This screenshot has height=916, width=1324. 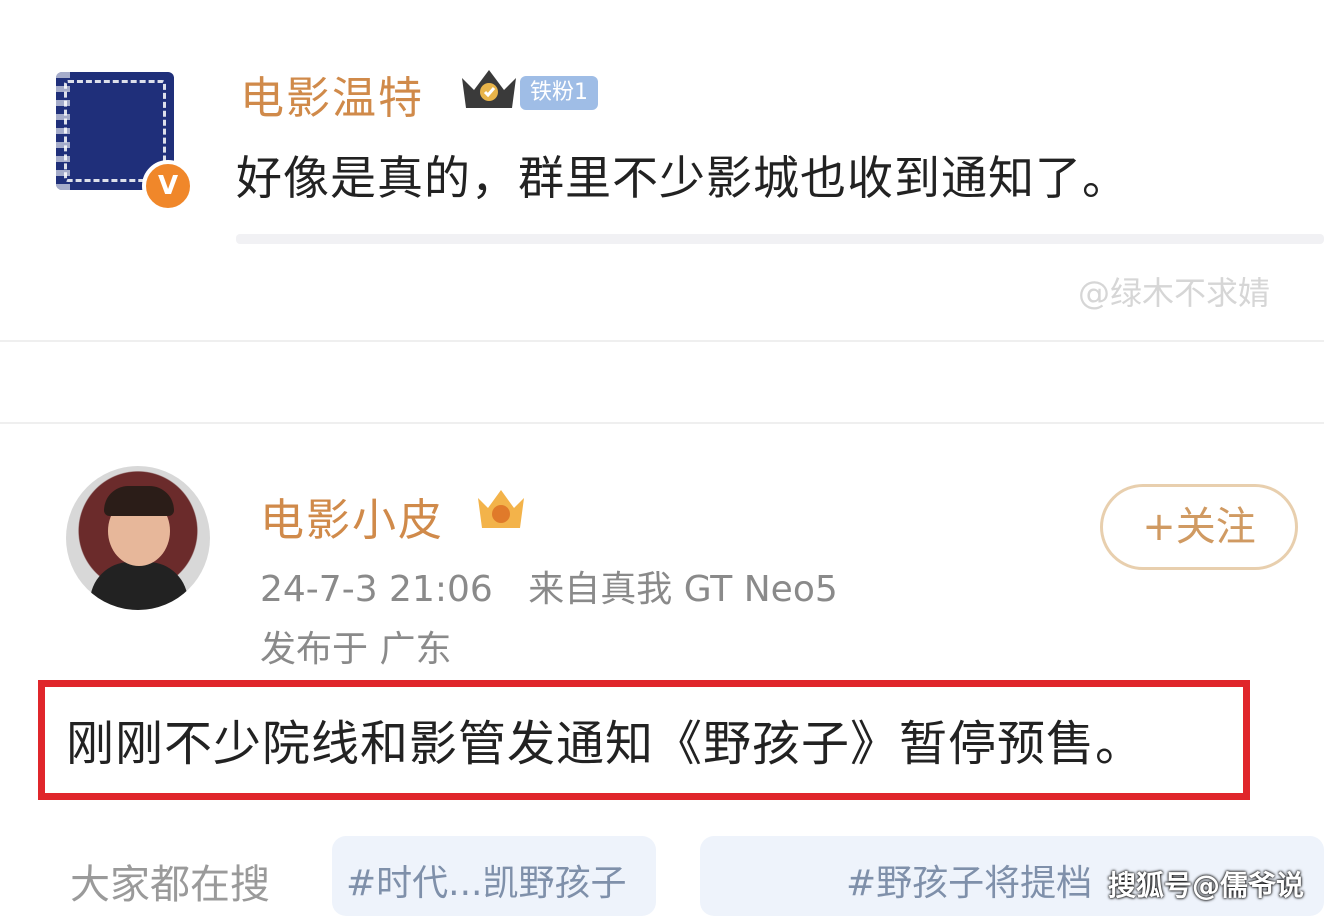 I want to click on trending-search-chip: #时代...凯野孩子, so click(x=494, y=876).